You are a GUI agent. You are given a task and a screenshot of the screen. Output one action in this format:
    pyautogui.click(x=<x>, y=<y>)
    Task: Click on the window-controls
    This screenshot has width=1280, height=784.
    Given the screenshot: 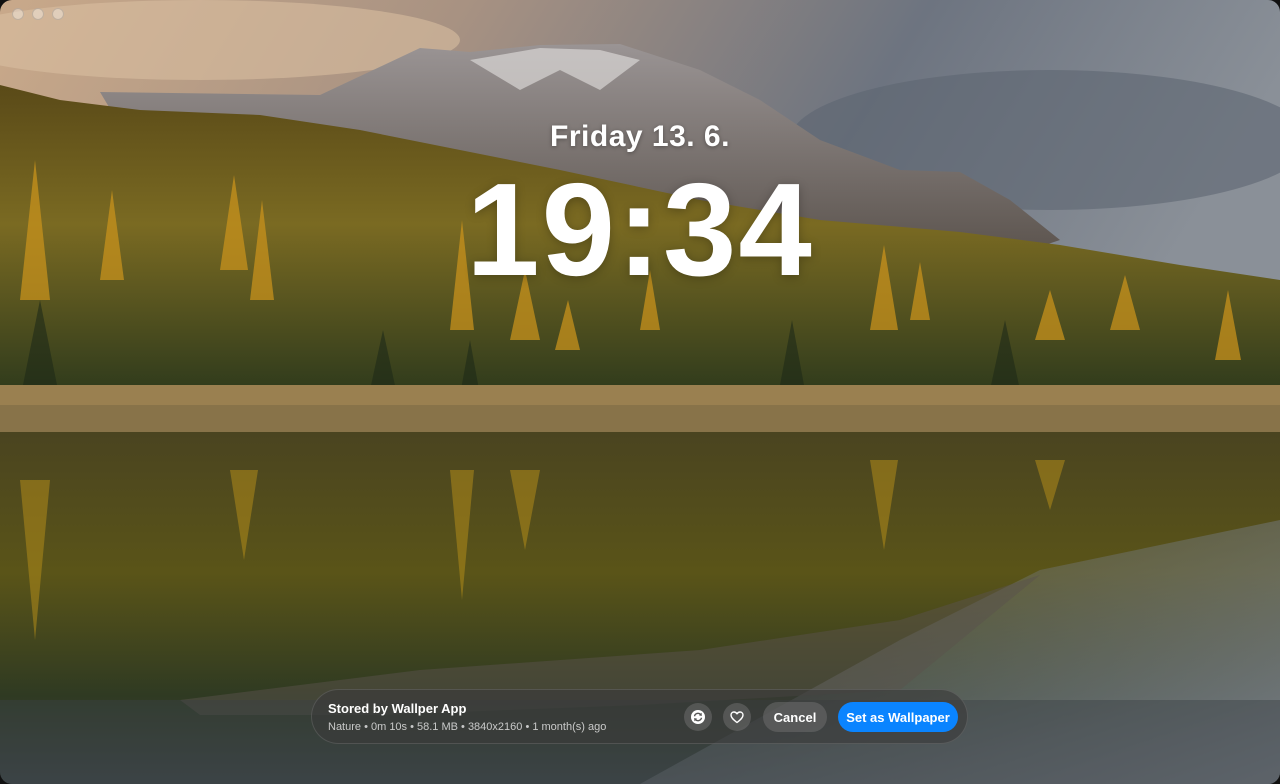 What is the action you would take?
    pyautogui.click(x=38, y=14)
    